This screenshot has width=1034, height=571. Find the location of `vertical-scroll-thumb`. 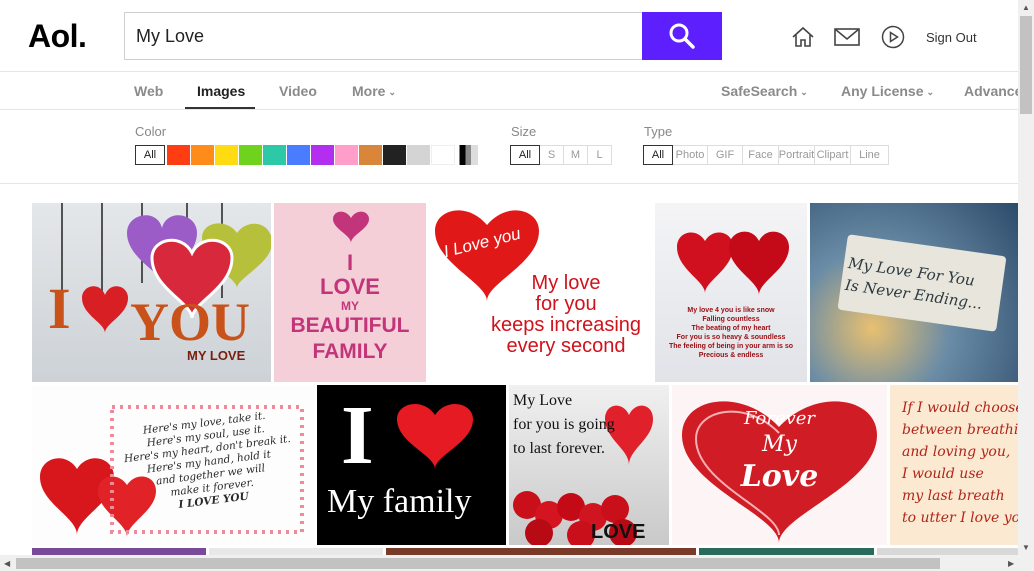

vertical-scroll-thumb is located at coordinates (1026, 65).